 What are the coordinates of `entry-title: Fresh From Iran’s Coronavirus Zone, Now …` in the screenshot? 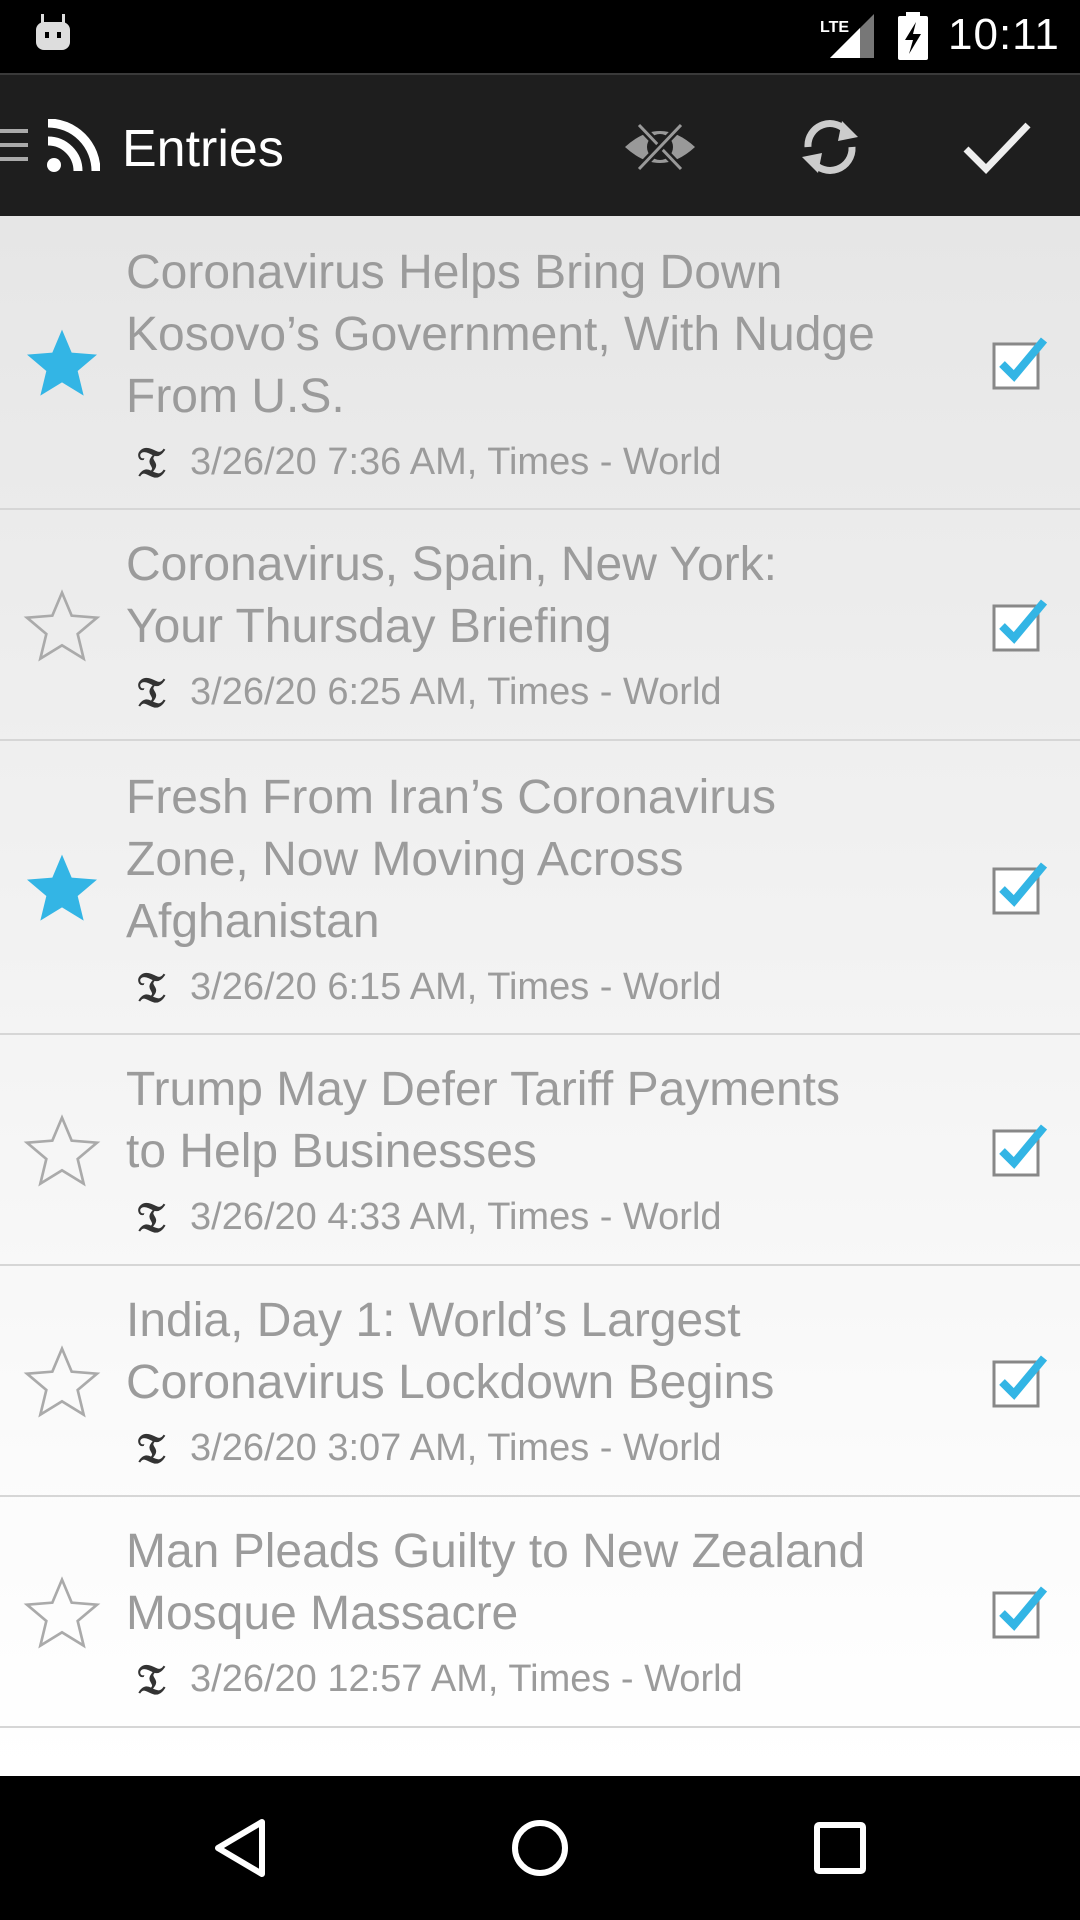 It's located at (541, 860).